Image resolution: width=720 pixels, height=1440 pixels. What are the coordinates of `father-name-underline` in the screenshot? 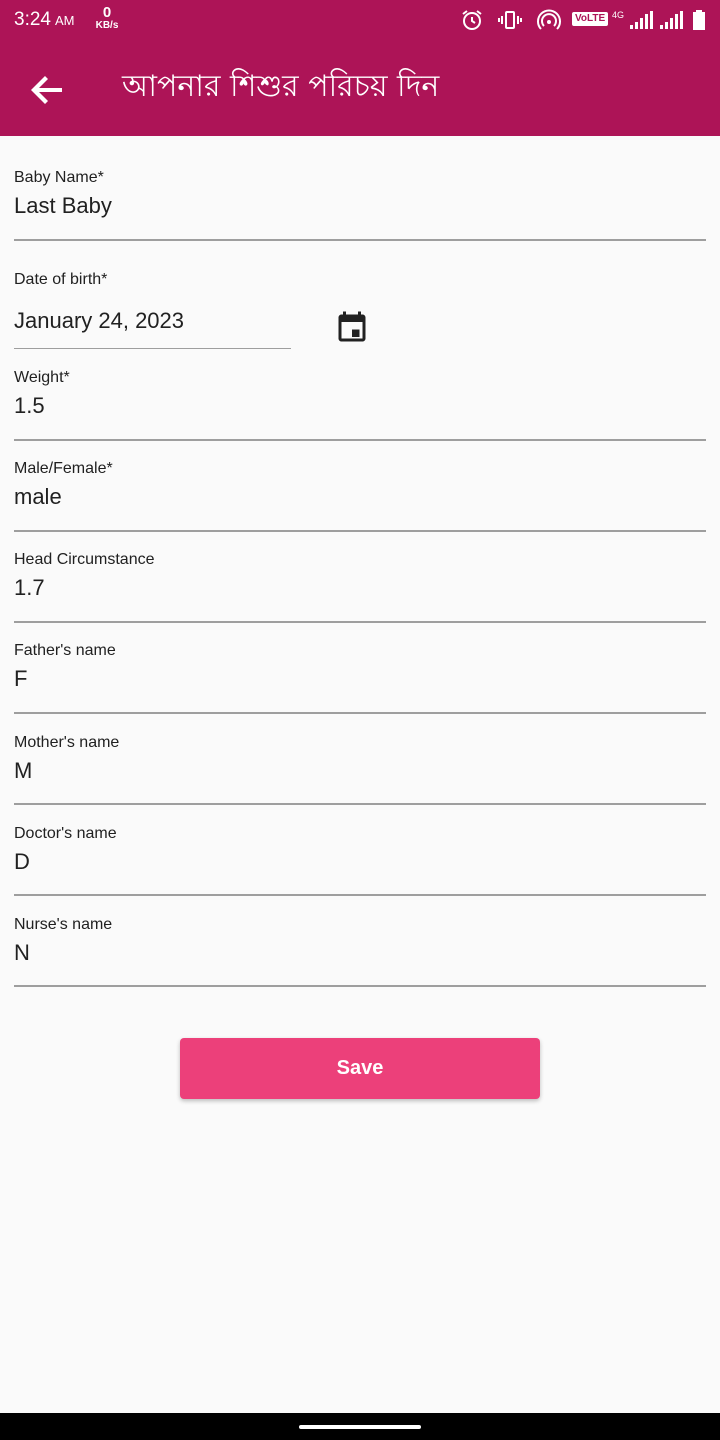 It's located at (360, 713).